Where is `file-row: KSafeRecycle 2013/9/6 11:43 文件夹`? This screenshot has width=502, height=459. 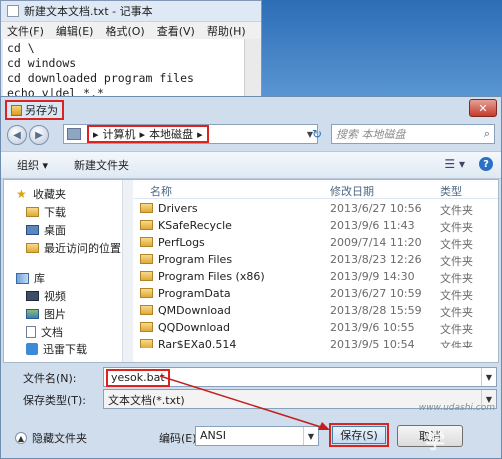
file-row: KSafeRecycle 2013/9/6 11:43 文件夹 is located at coordinates (316, 225).